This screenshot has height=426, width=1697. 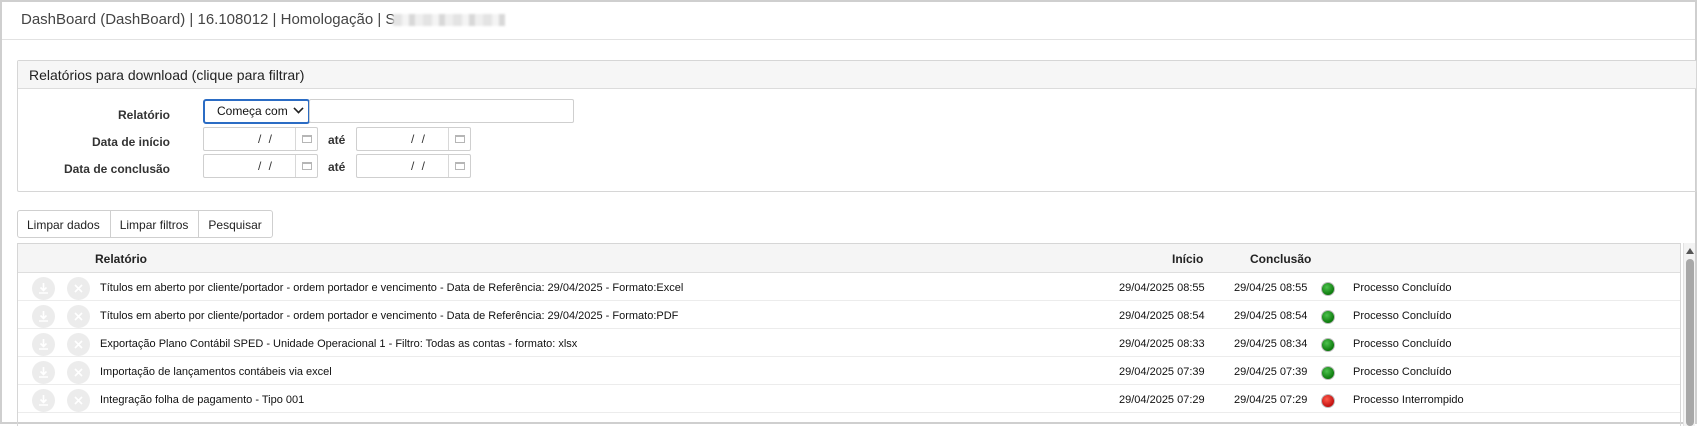 I want to click on report-start: 29/04/2025 08:55, so click(x=1162, y=288).